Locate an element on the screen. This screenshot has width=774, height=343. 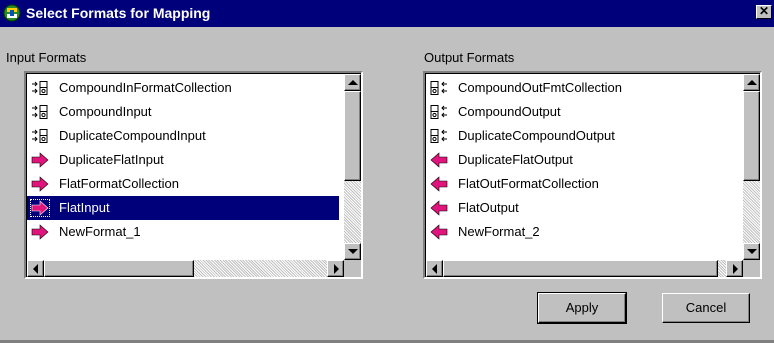
input-format-list-item: DuplicateFlatInput is located at coordinates (183, 160).